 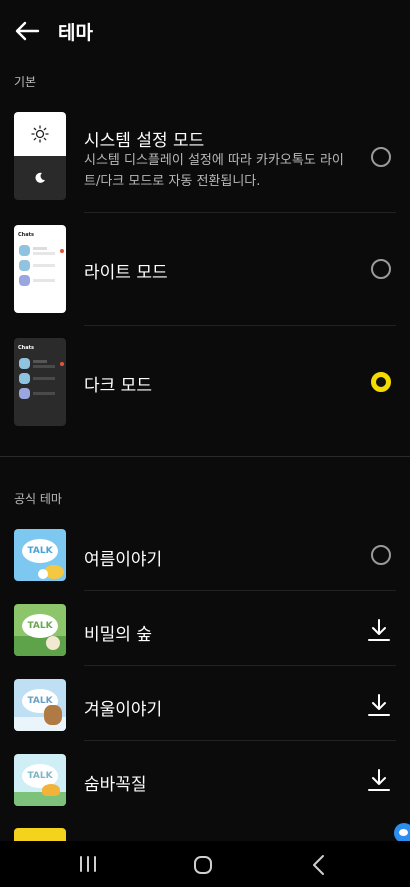 I want to click on section-label-basic: 기본, so click(x=25, y=82).